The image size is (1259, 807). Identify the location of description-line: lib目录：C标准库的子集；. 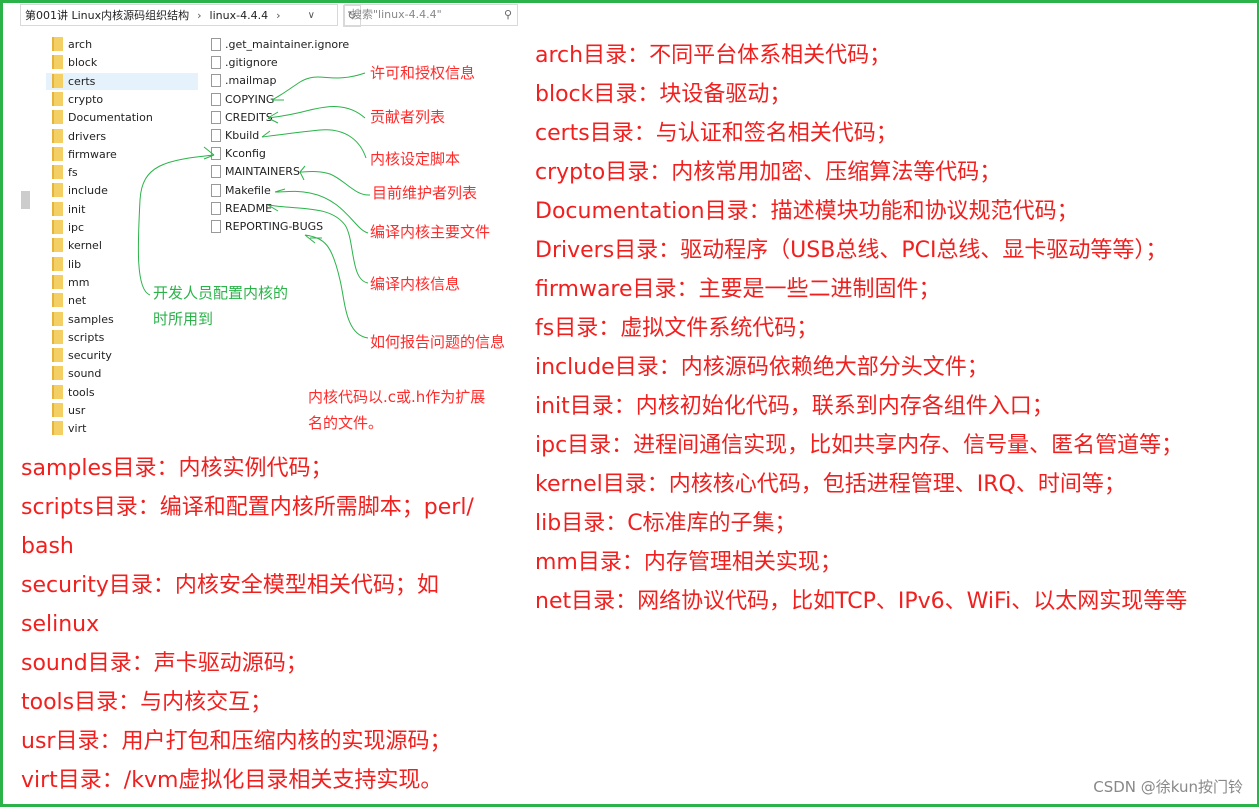
(666, 523).